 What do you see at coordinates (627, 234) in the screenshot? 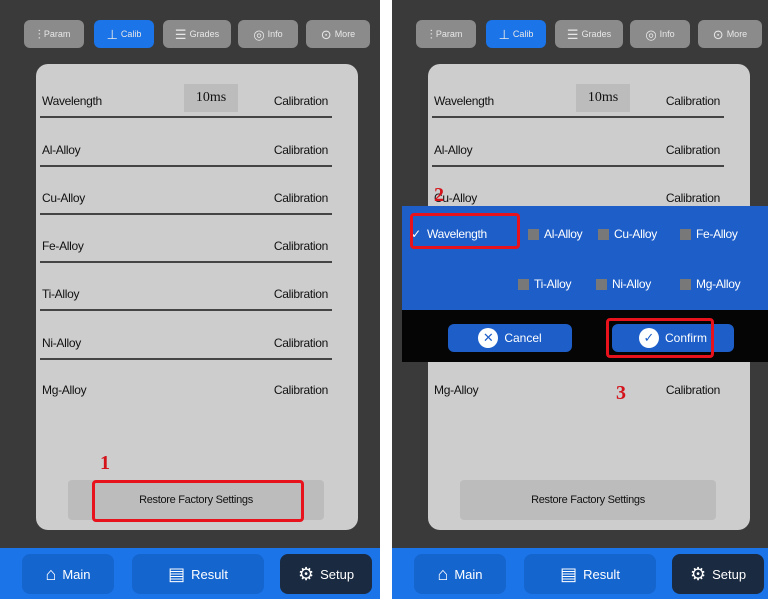
I see `option-cu-alloy: Cu-Alloy` at bounding box center [627, 234].